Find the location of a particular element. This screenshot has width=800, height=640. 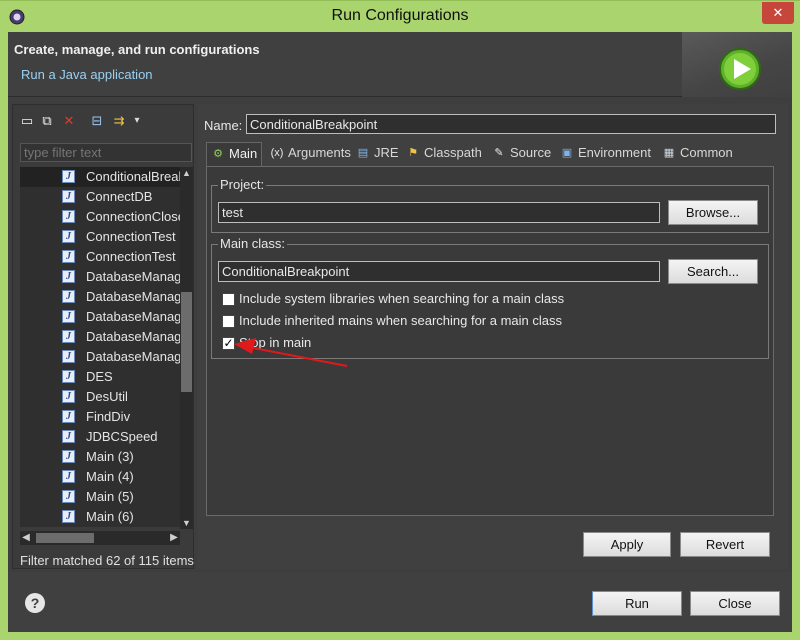

main-tab-icon: ⚙ is located at coordinates (218, 154).